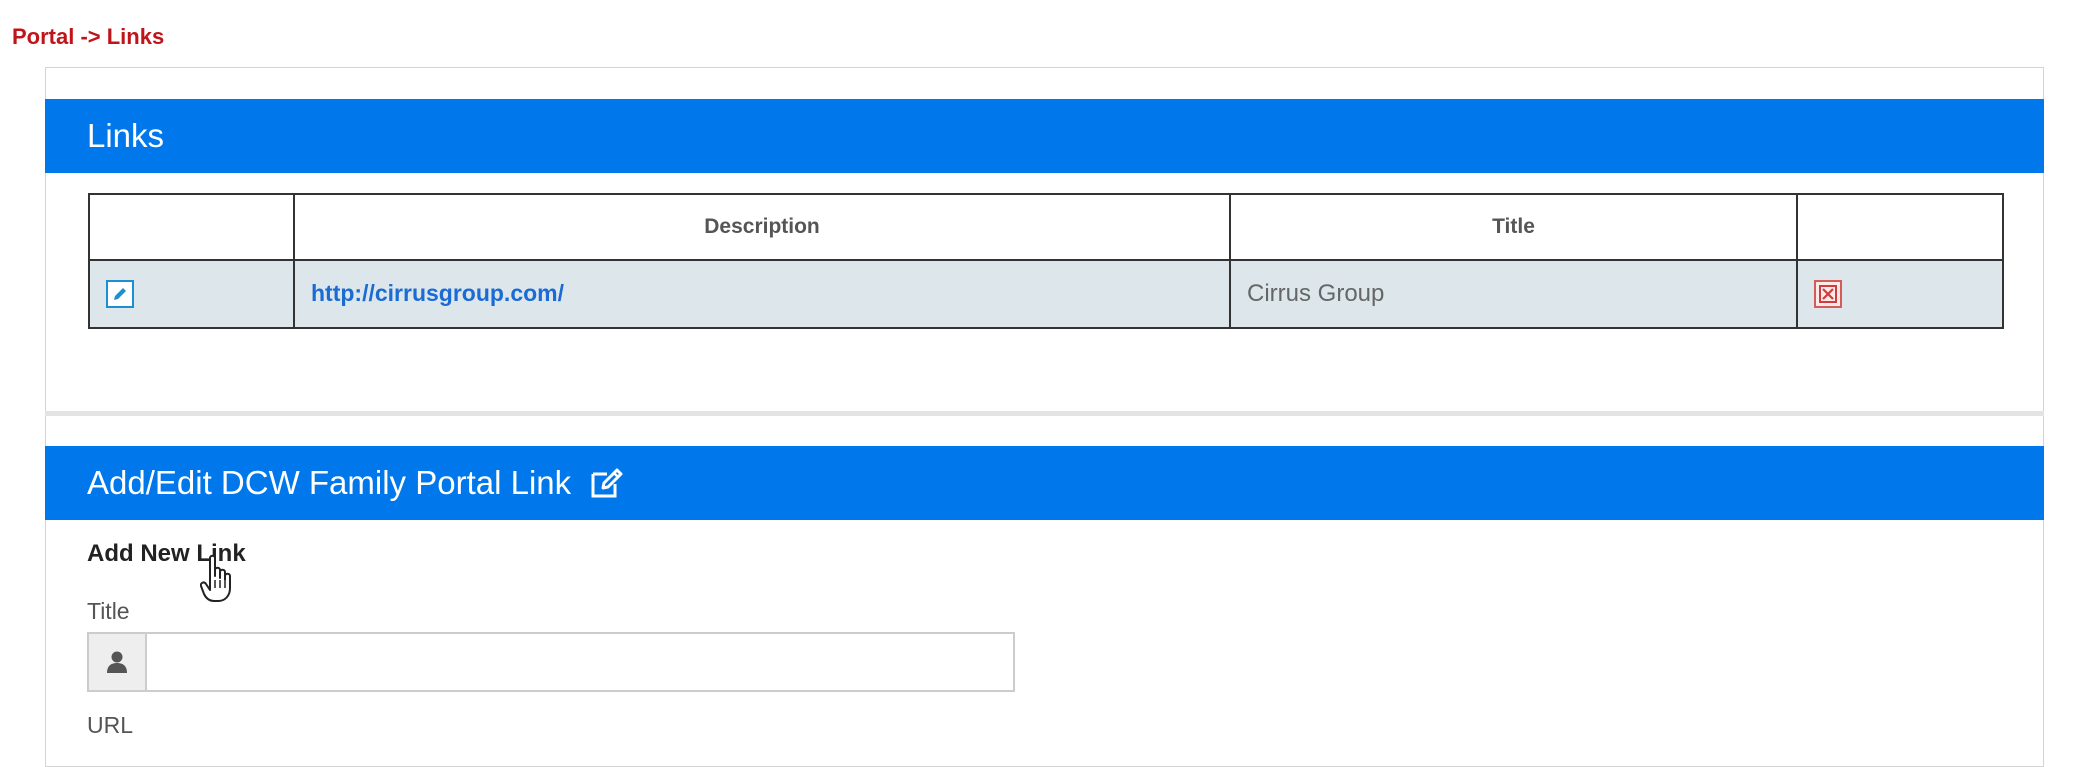  Describe the element at coordinates (191, 294) in the screenshot. I see `edit-cell` at that location.